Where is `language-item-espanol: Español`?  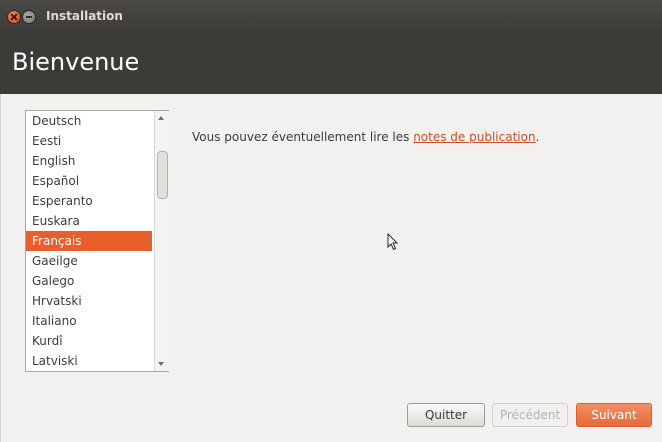
language-item-espanol: Español is located at coordinates (89, 181).